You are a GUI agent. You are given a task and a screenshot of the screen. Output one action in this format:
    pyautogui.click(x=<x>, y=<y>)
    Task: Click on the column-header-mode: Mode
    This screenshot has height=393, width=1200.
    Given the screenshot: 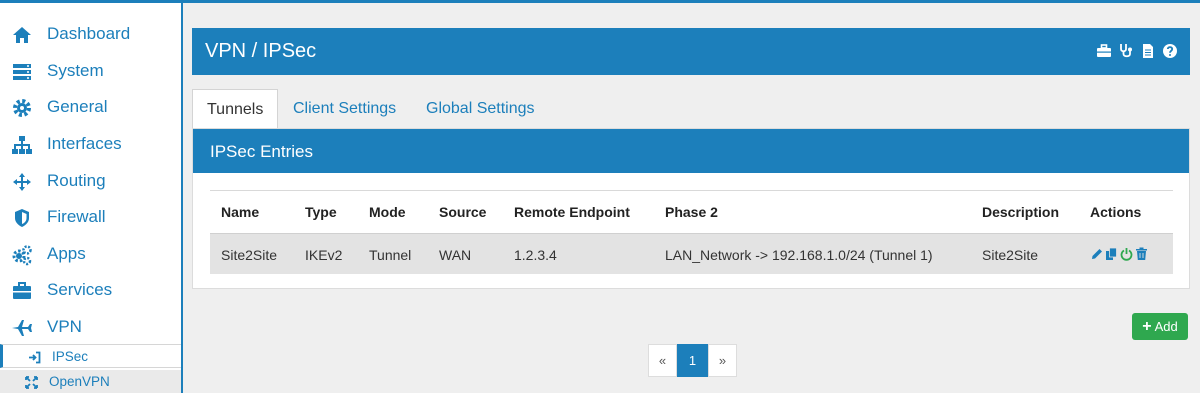 What is the action you would take?
    pyautogui.click(x=387, y=212)
    